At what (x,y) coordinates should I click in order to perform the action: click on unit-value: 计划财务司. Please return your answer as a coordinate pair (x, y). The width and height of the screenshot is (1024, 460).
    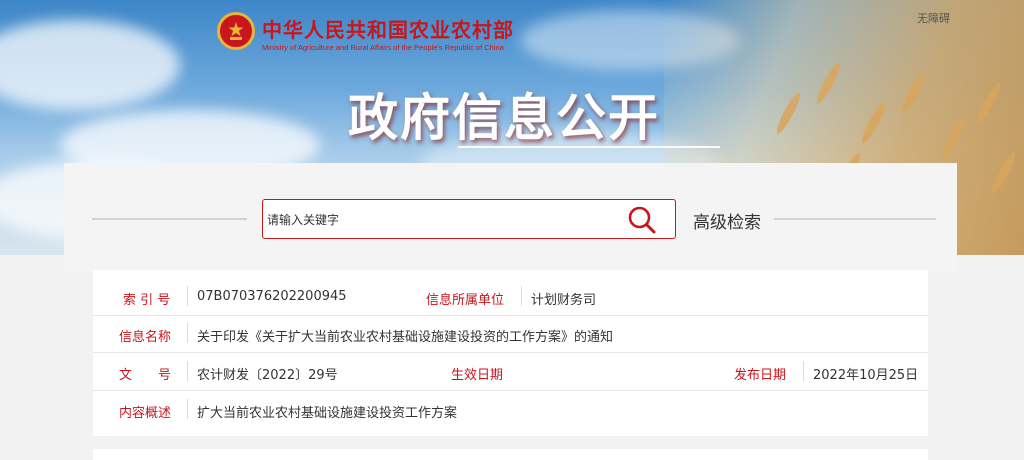
    Looking at the image, I should click on (564, 300).